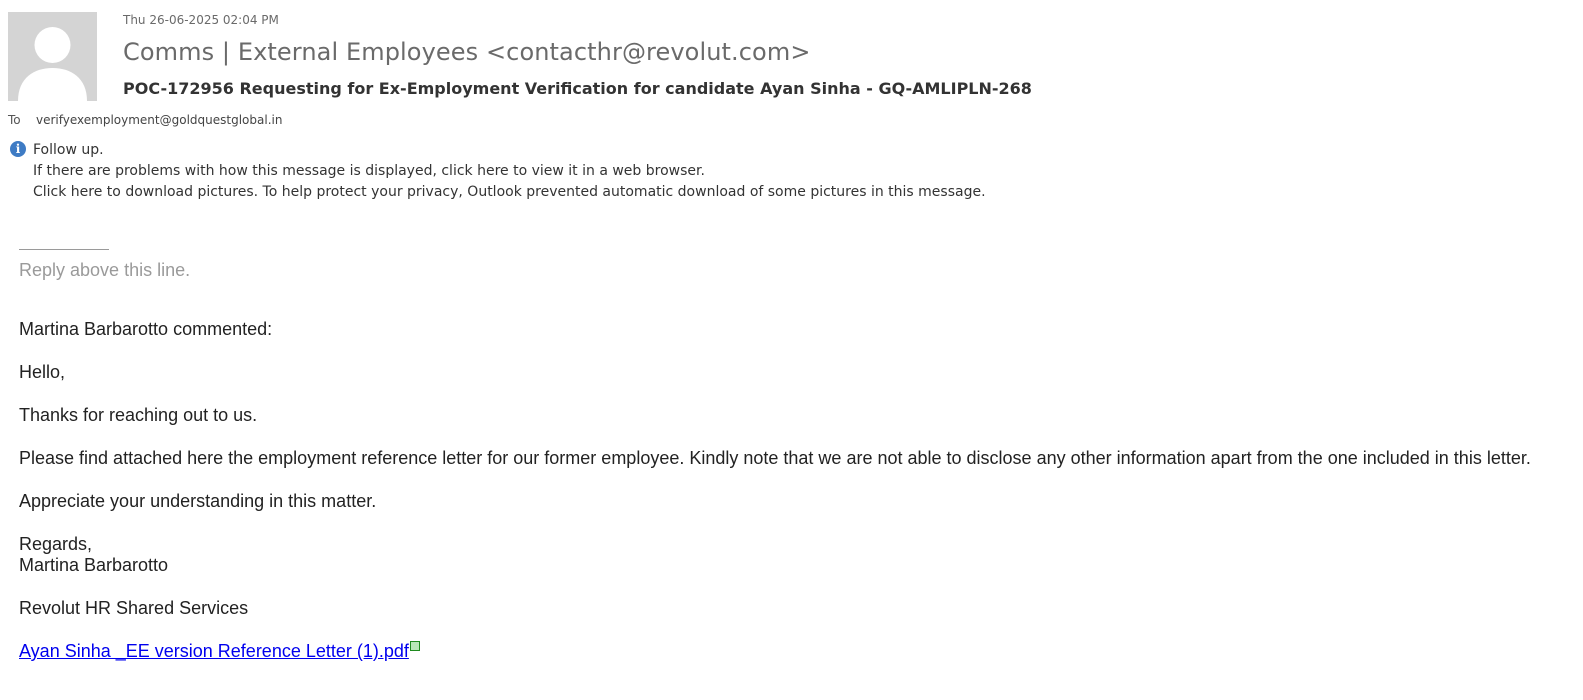 This screenshot has height=700, width=1583. I want to click on sender-avatar, so click(52, 56).